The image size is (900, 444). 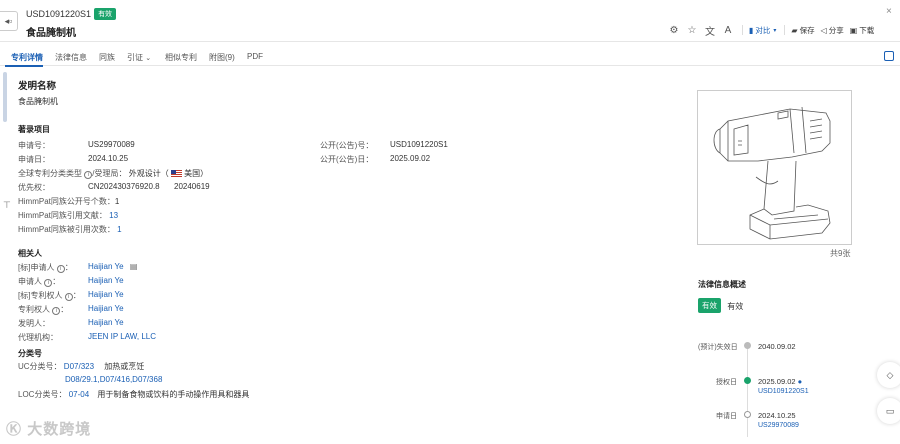 What do you see at coordinates (27, 57) in the screenshot?
I see `tab-patent-detail: 专利详情` at bounding box center [27, 57].